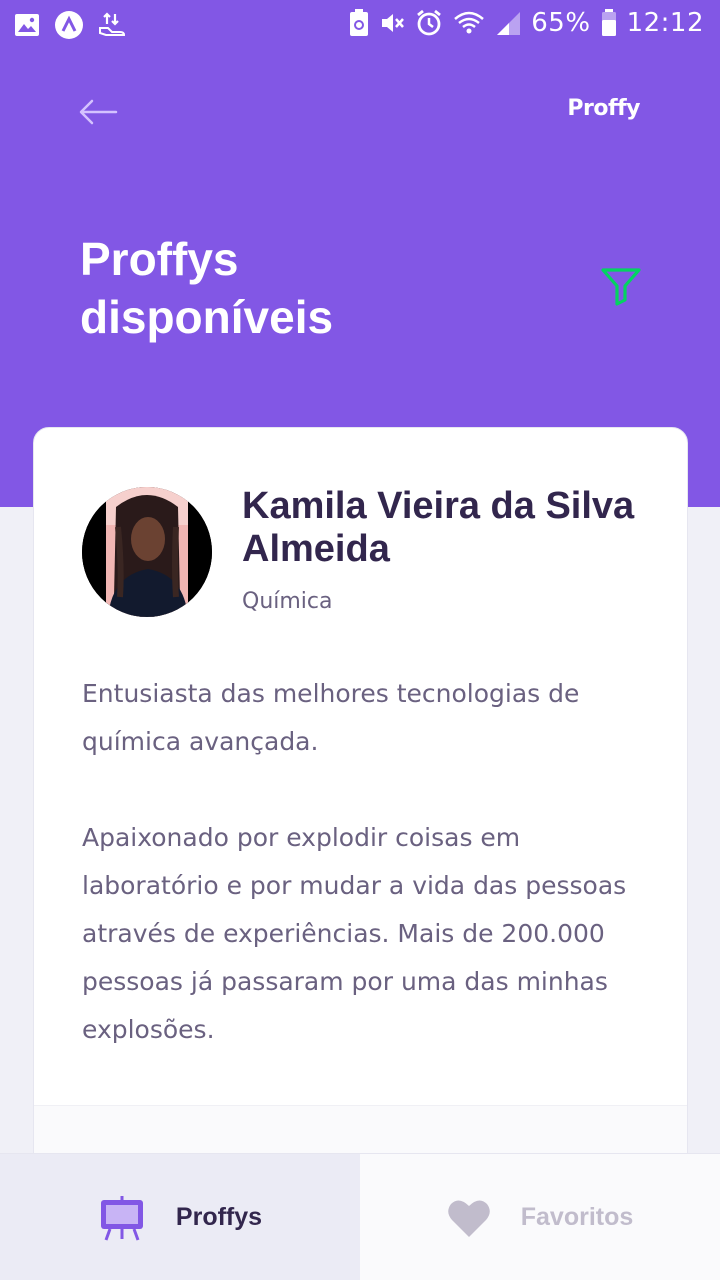 The image size is (720, 1280). What do you see at coordinates (207, 288) in the screenshot?
I see `page-title: Proffys disponíveis` at bounding box center [207, 288].